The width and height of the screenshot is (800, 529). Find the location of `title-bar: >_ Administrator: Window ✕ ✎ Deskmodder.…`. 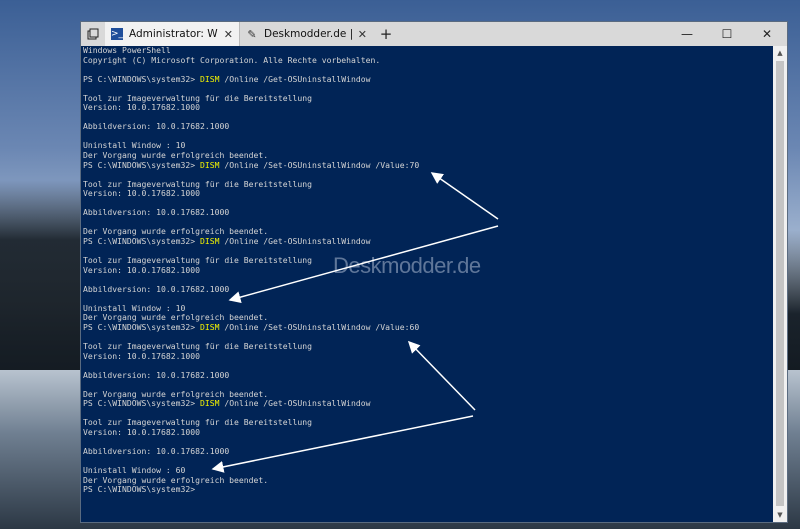

title-bar: >_ Administrator: Window ✕ ✎ Deskmodder.… is located at coordinates (434, 34).